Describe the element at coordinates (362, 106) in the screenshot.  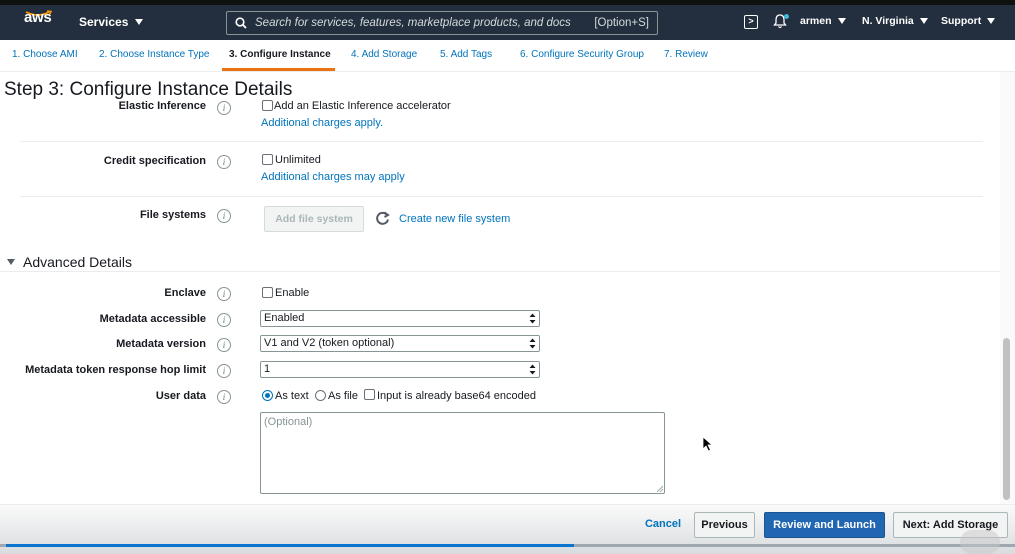
I see `elastic-inference-checkbox-label: Add an Elastic Inference accelerator` at that location.